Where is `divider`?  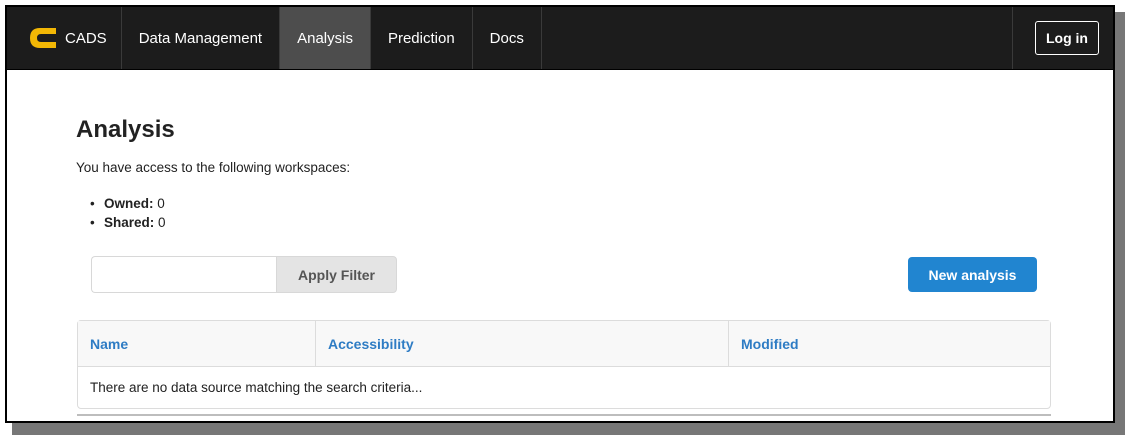
divider is located at coordinates (564, 415).